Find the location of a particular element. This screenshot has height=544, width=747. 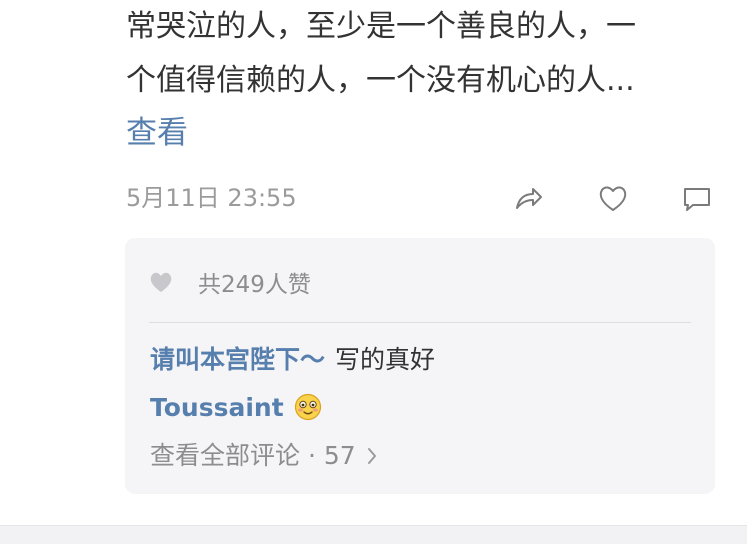

like-button is located at coordinates (613, 198).